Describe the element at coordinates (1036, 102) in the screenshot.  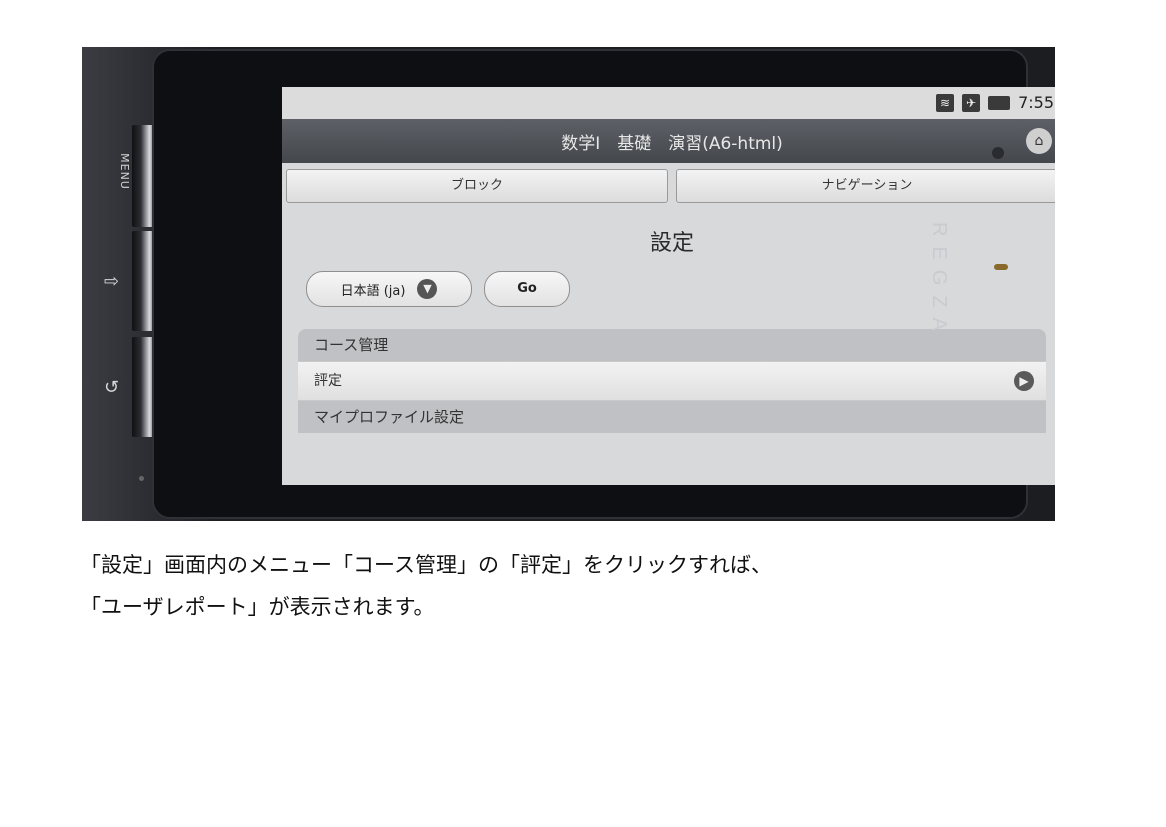
I see `status-time: 7:55` at that location.